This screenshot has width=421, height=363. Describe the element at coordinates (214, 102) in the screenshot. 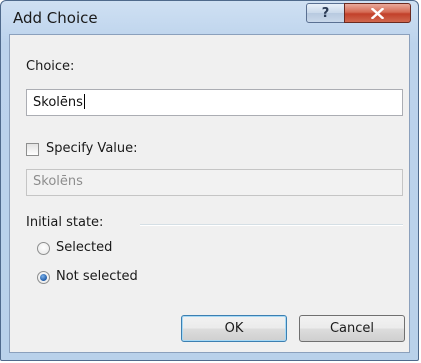

I see `choice-input: Skolēns` at that location.